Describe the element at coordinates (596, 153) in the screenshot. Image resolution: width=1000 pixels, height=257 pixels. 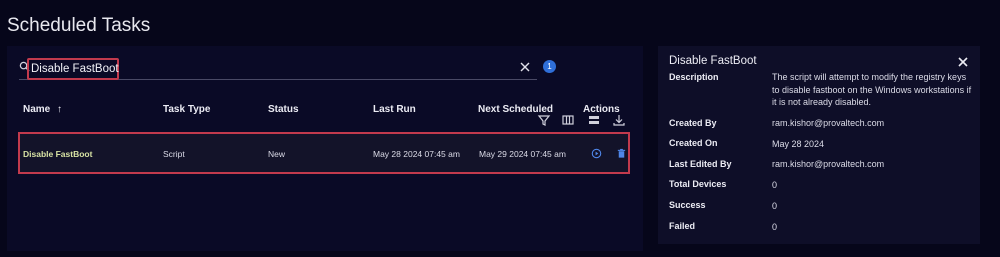
I see `play-circle-icon` at that location.